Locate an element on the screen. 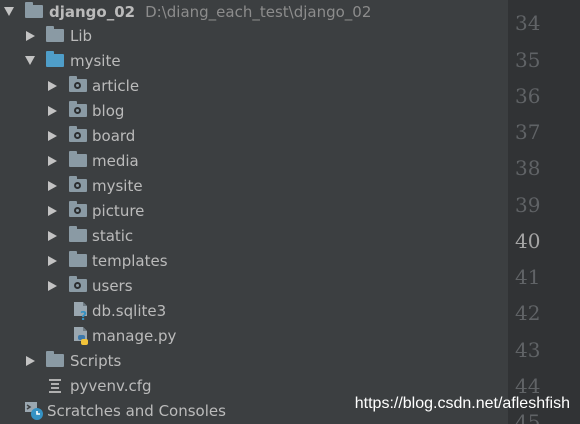 This screenshot has width=580, height=424. tree-row-picture: picture is located at coordinates (254, 210).